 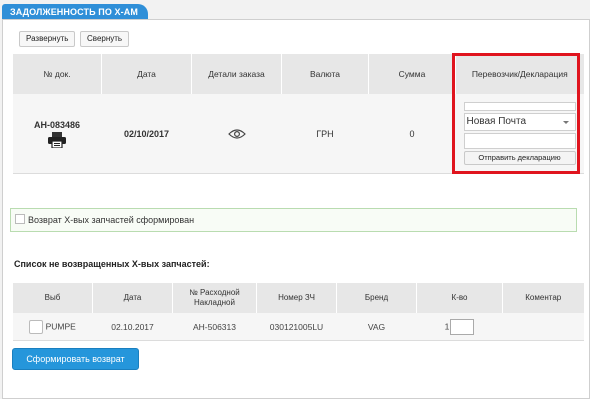 What do you see at coordinates (36, 326) in the screenshot?
I see `select-checkbox` at bounding box center [36, 326].